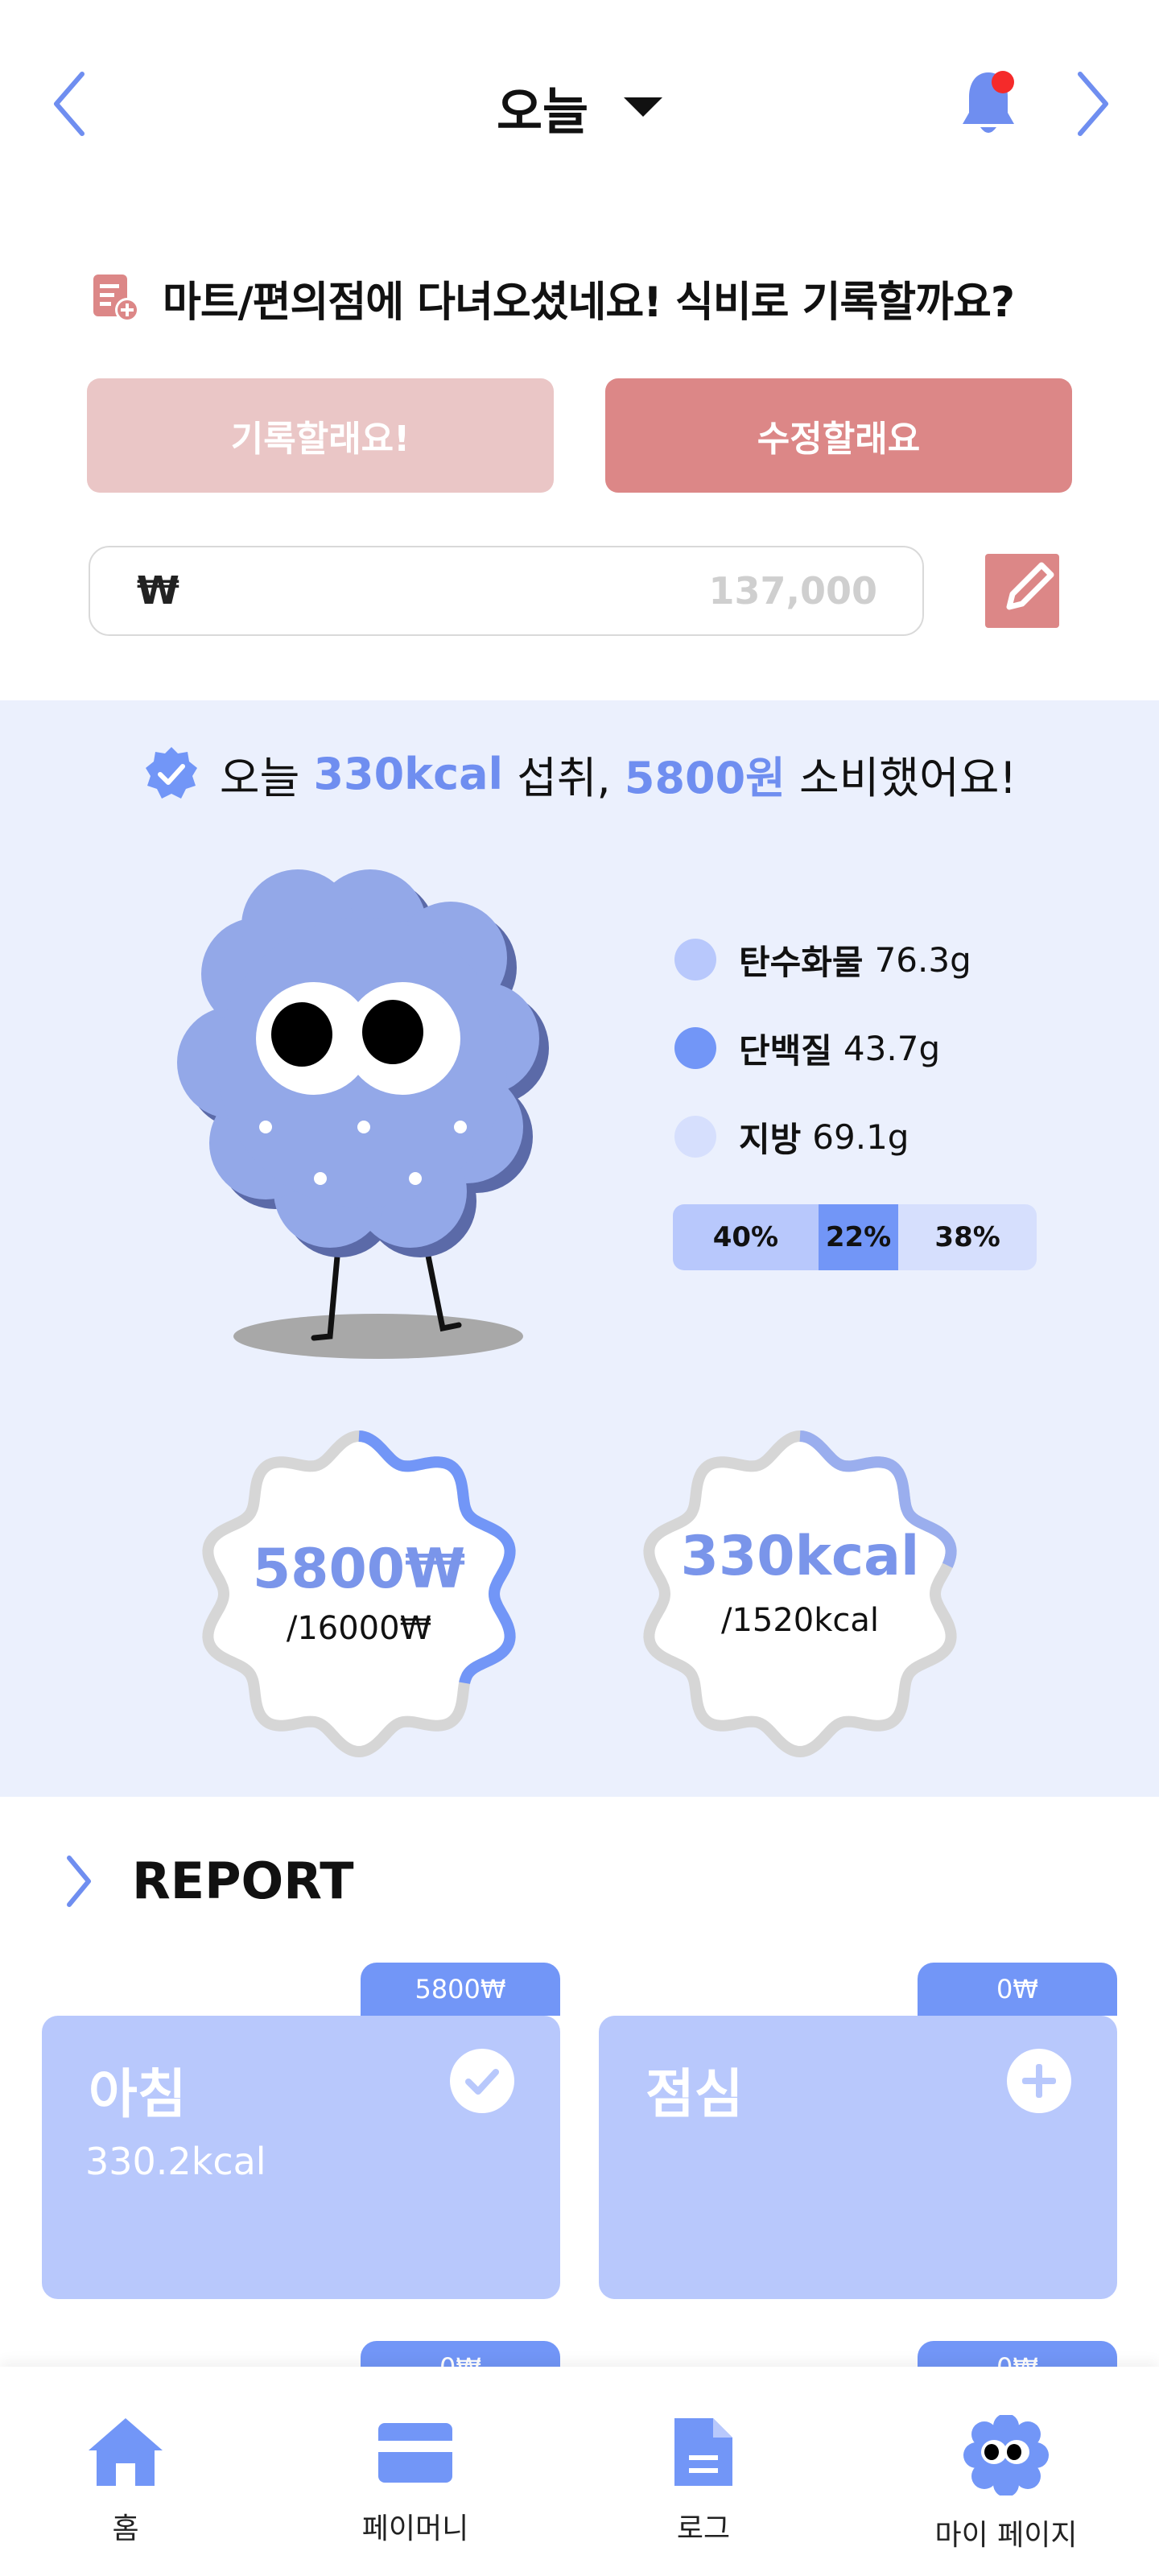 Image resolution: width=1159 pixels, height=2576 pixels. What do you see at coordinates (1039, 2081) in the screenshot?
I see `plus-circle-icon` at bounding box center [1039, 2081].